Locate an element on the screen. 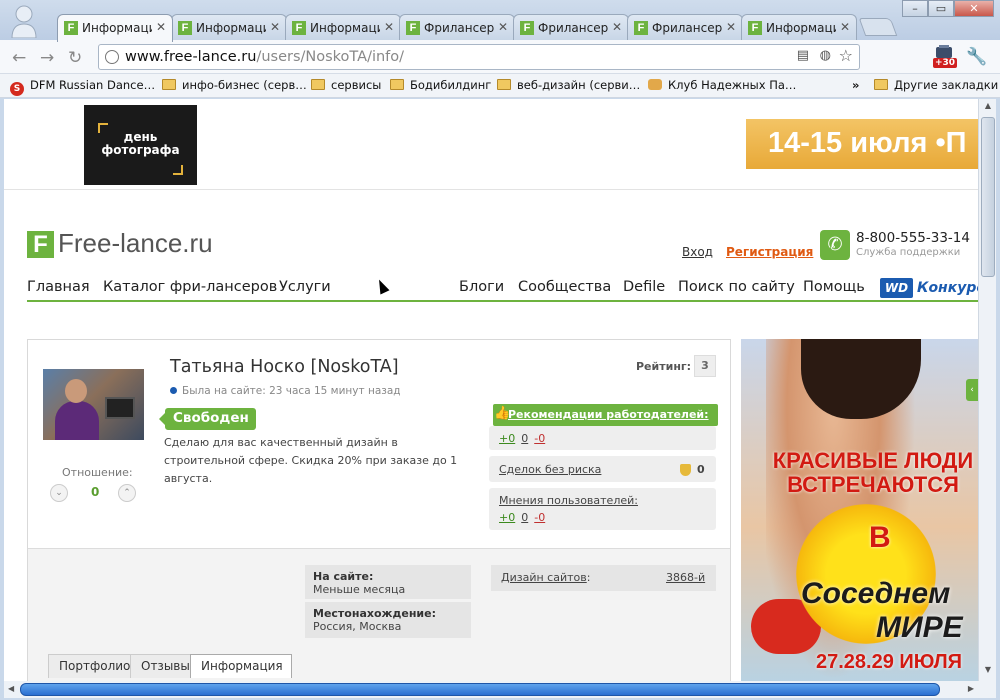 The height and width of the screenshot is (700, 1000). tab-title: Информаци is located at coordinates (117, 28).